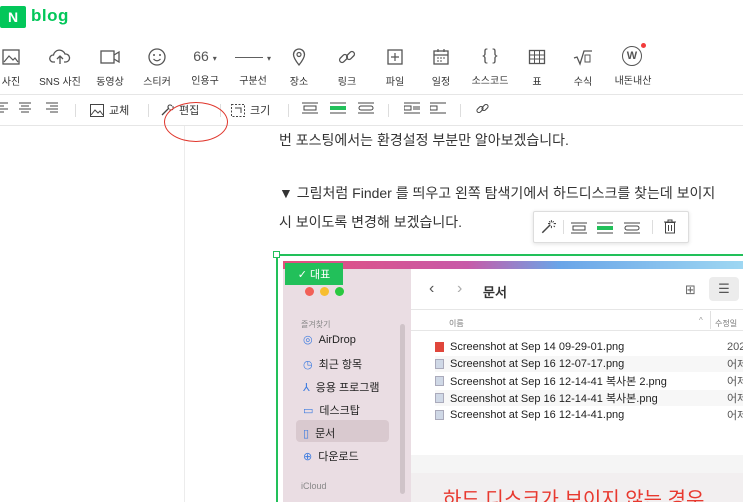 Image resolution: width=743 pixels, height=502 pixels. Describe the element at coordinates (253, 81) in the screenshot. I see `toolbar-label: 구분선` at that location.